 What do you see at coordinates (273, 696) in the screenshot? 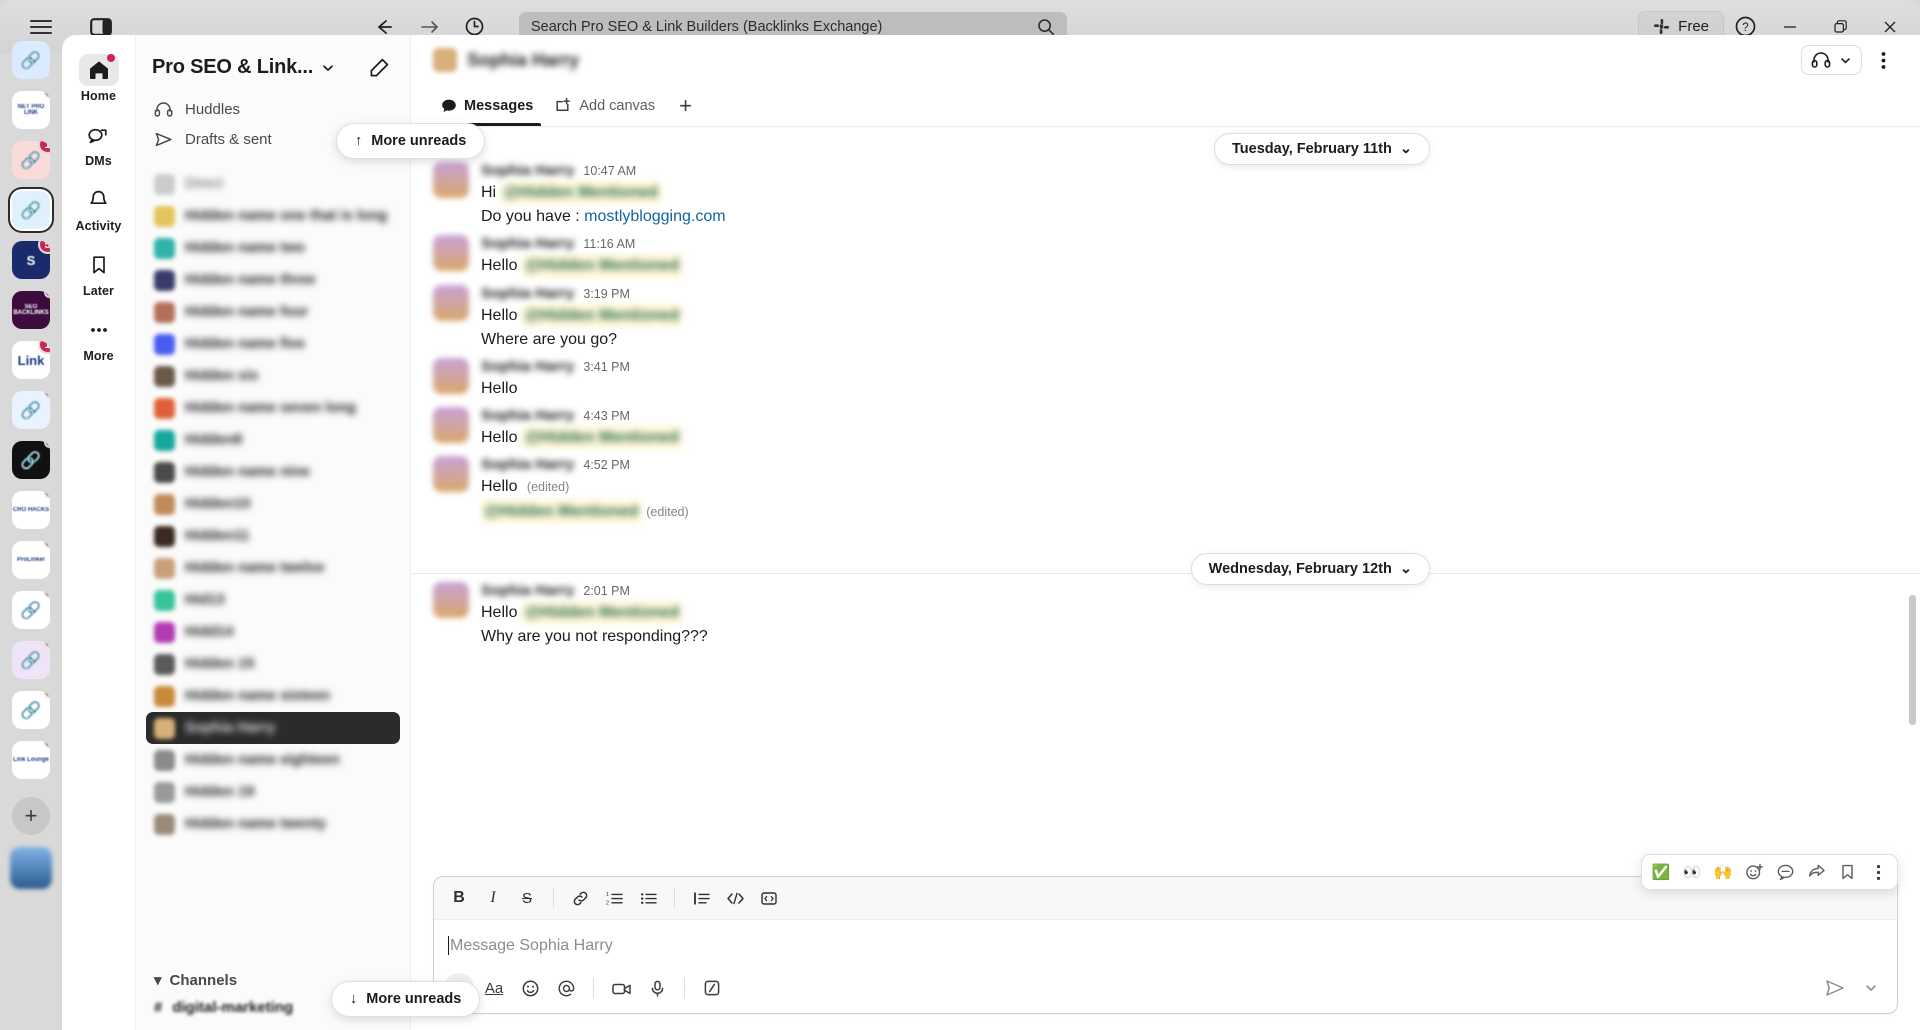
I see `sidebar-dm-item: Hidden name sixteen` at bounding box center [273, 696].